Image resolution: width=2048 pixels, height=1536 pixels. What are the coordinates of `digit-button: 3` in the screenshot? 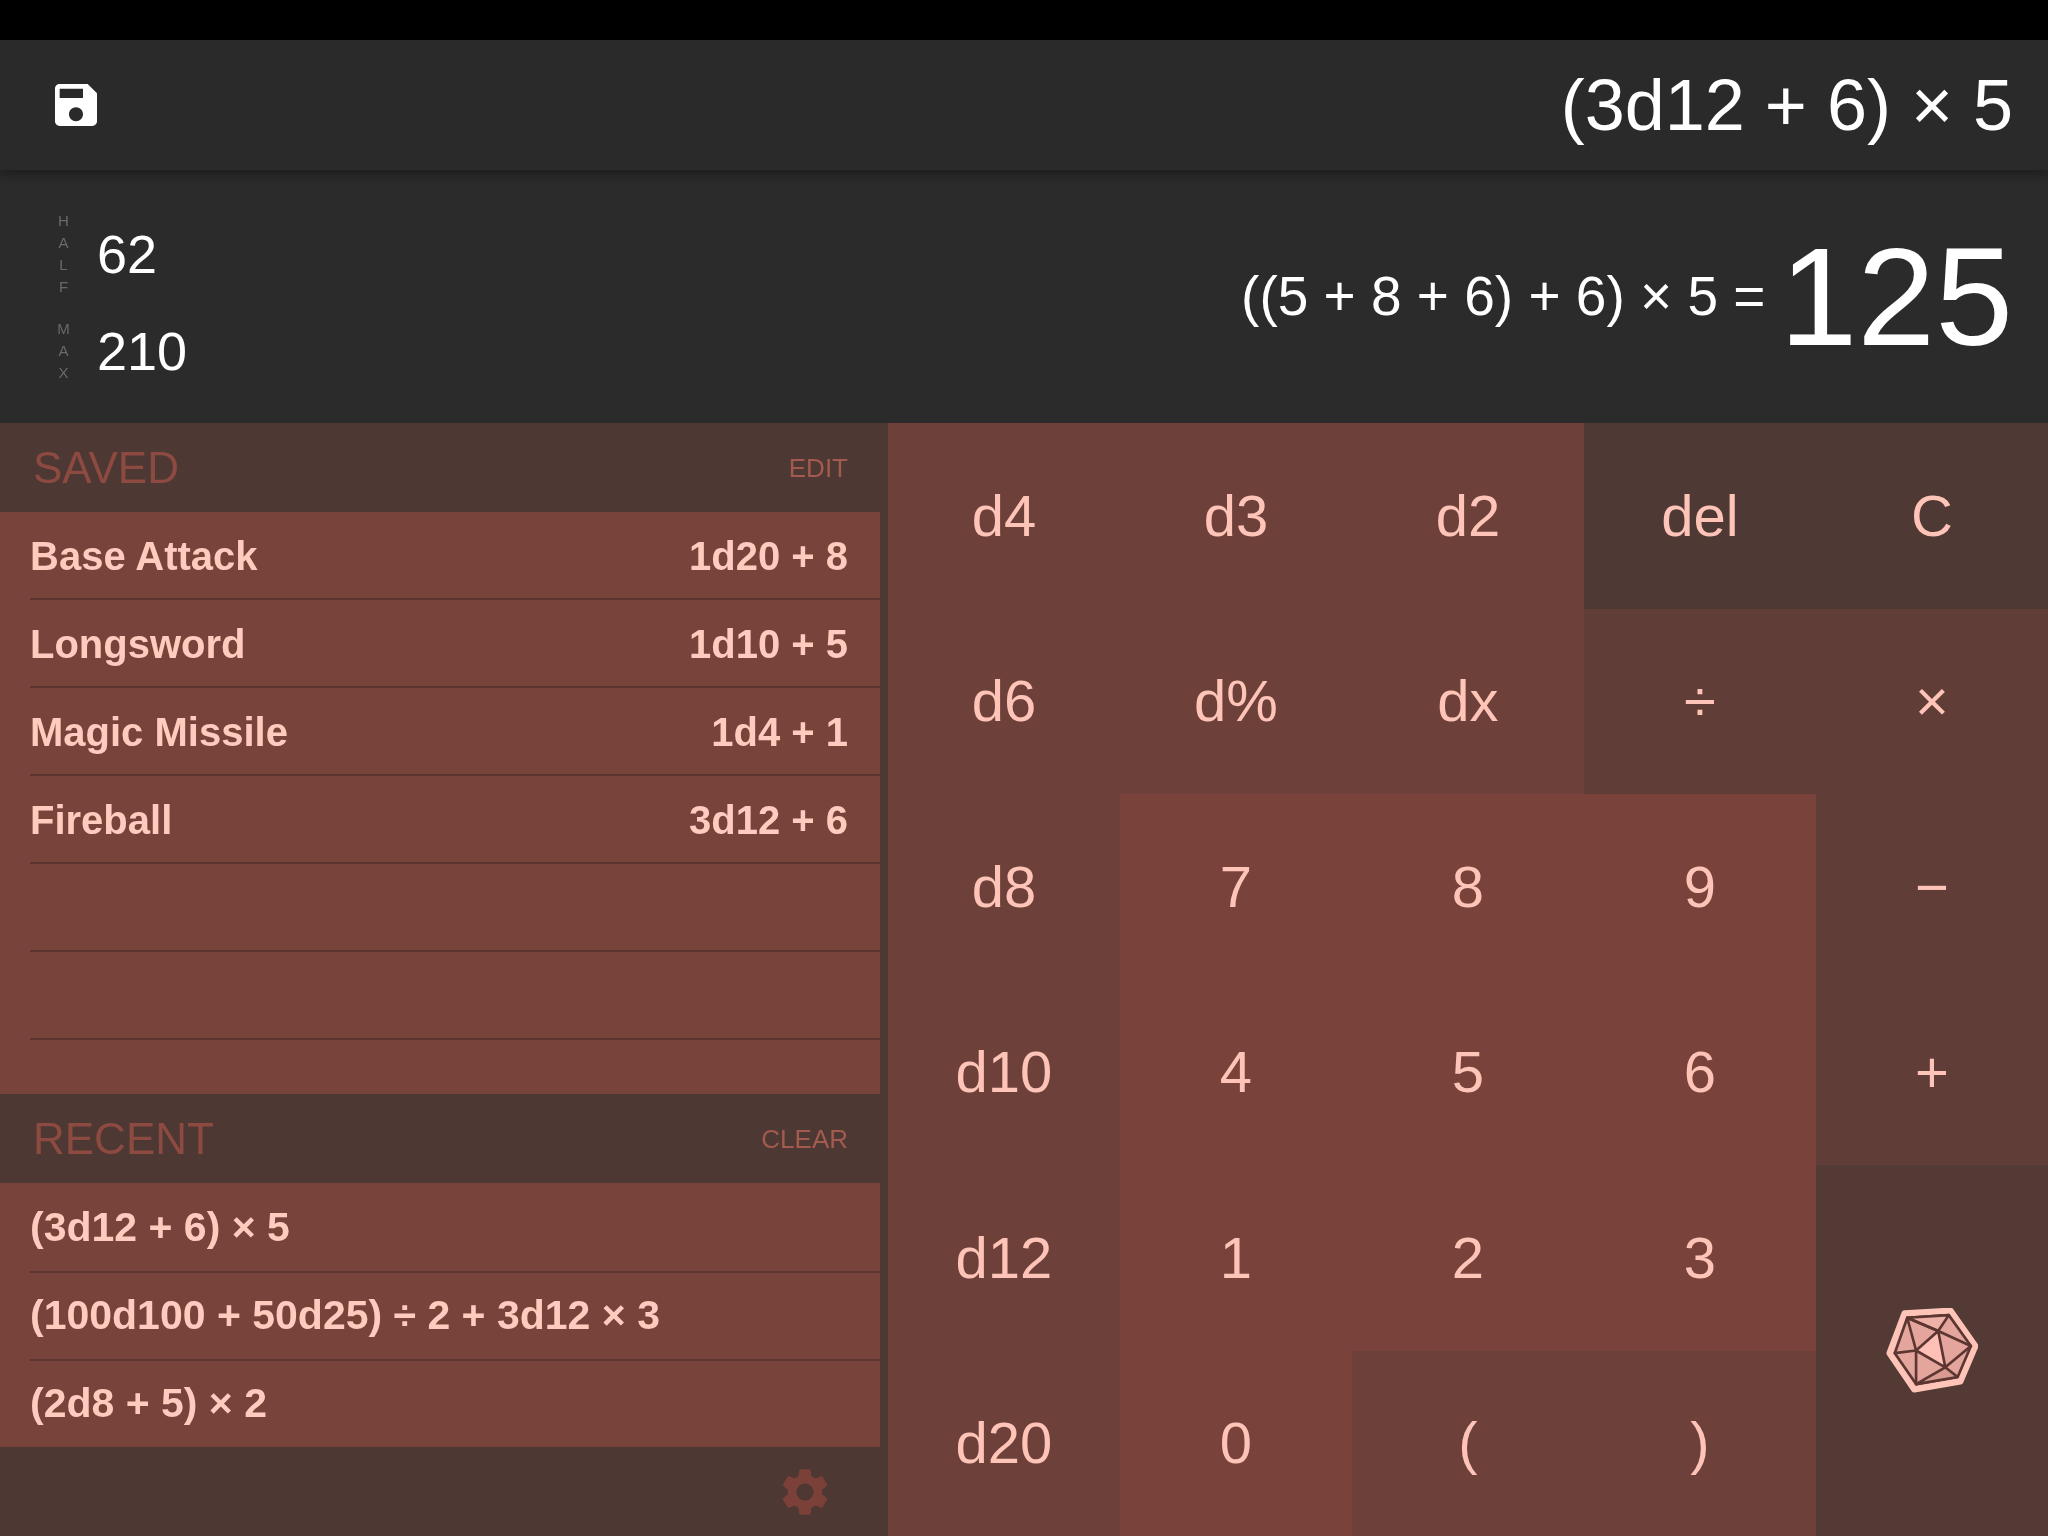 It's located at (1700, 1258).